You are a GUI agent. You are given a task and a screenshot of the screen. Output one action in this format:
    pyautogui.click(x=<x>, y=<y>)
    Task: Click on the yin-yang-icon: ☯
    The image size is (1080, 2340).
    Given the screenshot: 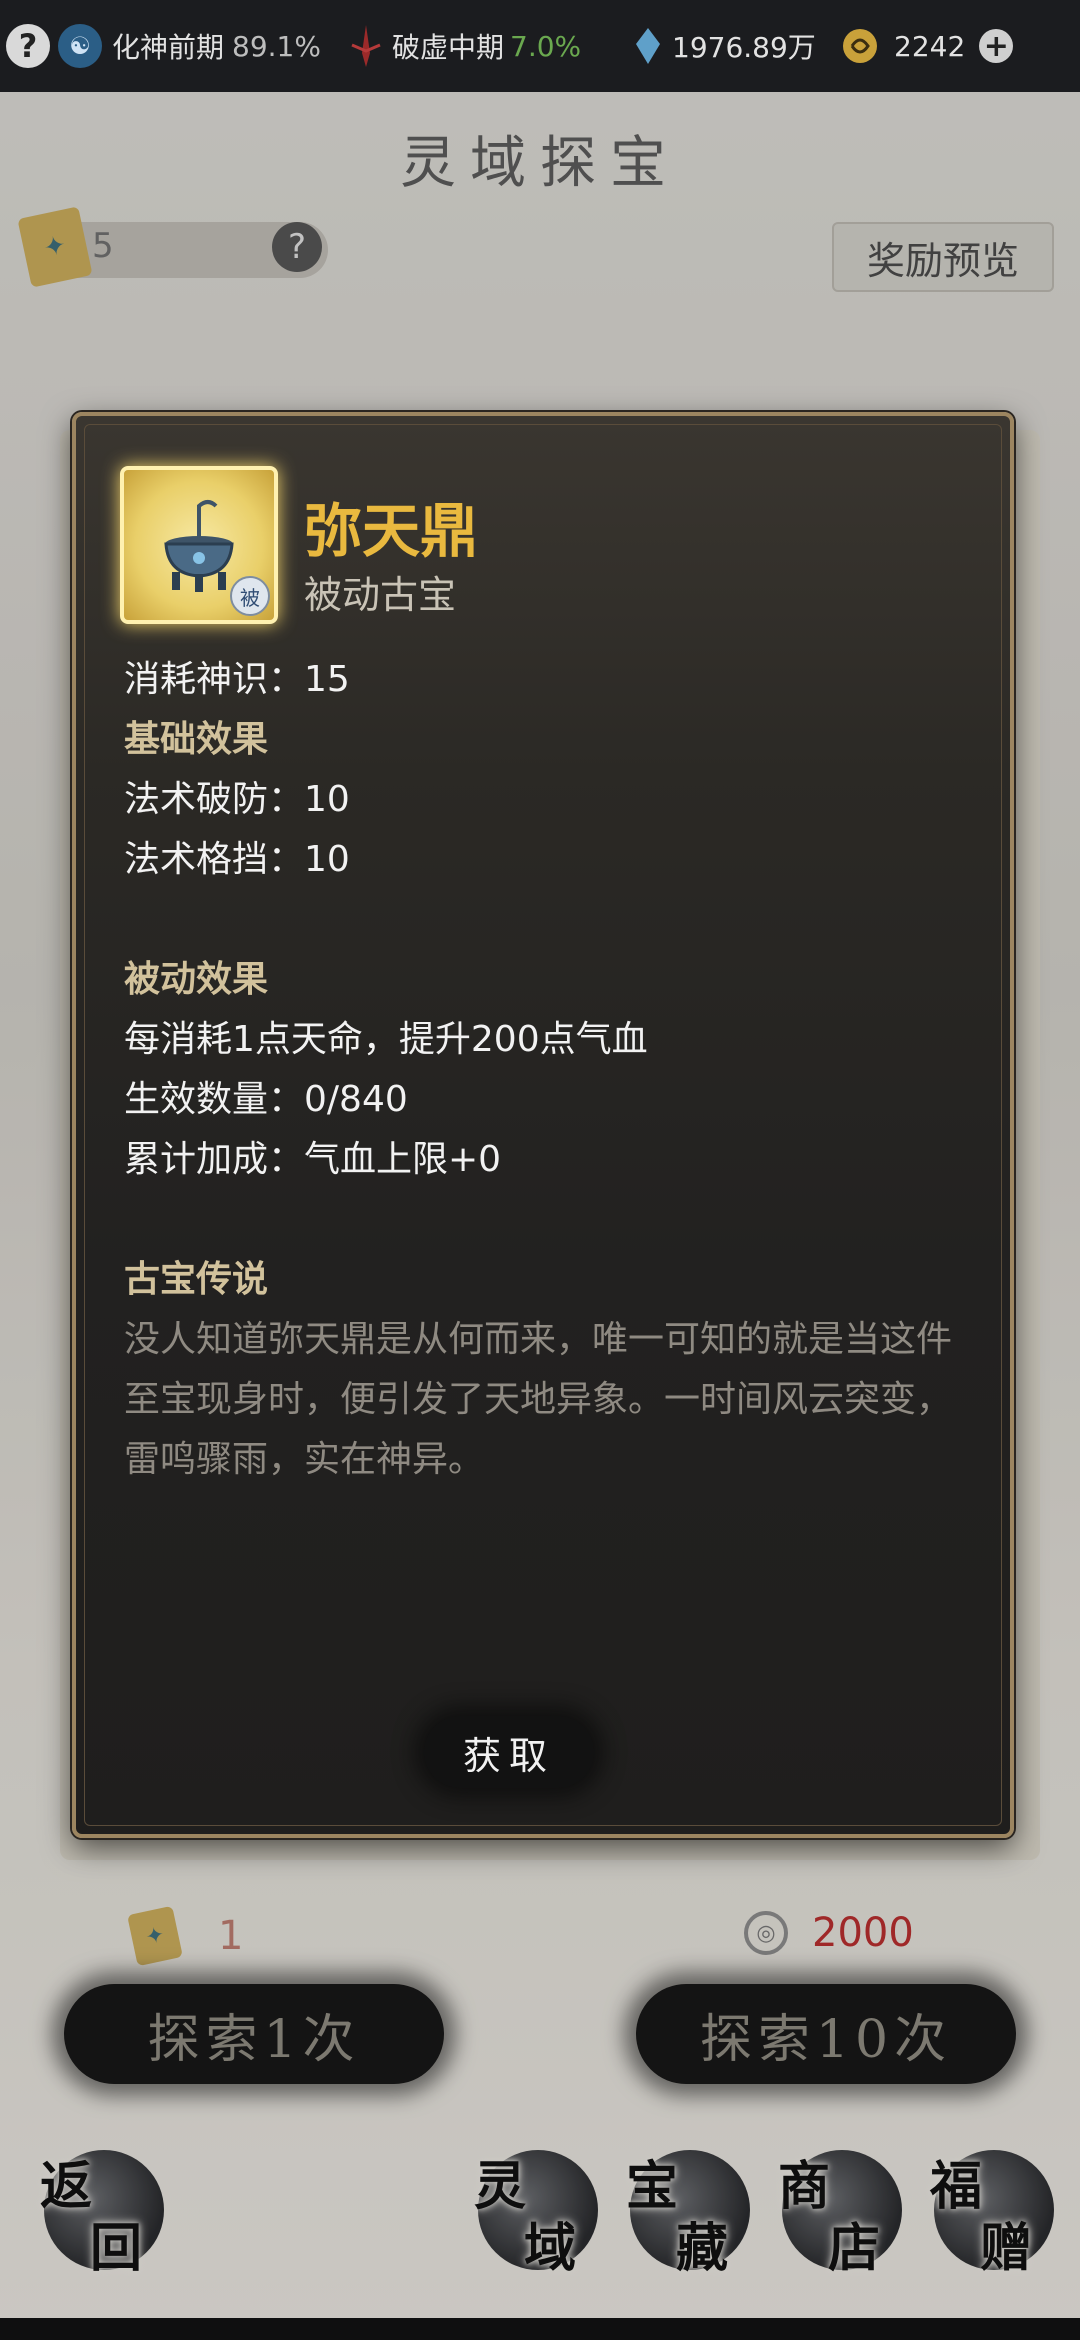 What is the action you would take?
    pyautogui.click(x=80, y=46)
    